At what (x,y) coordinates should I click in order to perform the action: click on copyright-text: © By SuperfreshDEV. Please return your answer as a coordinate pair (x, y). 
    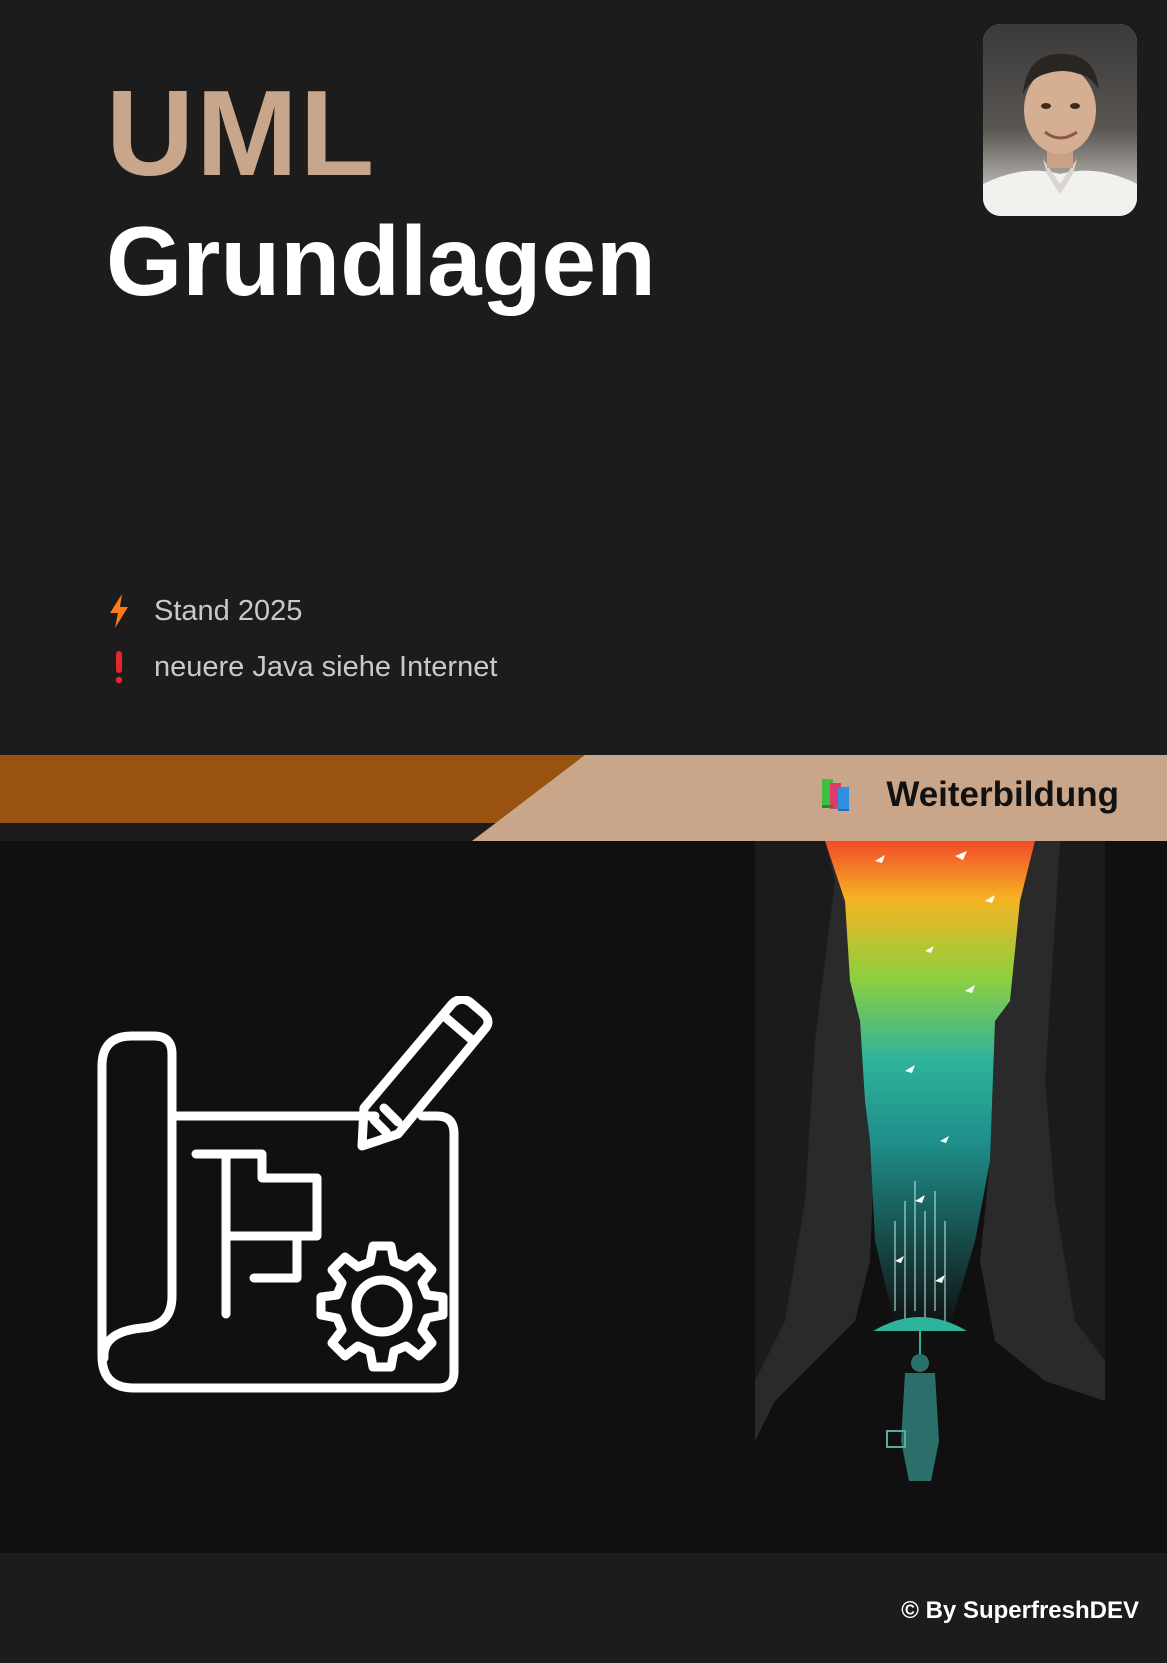
    Looking at the image, I should click on (1020, 1610).